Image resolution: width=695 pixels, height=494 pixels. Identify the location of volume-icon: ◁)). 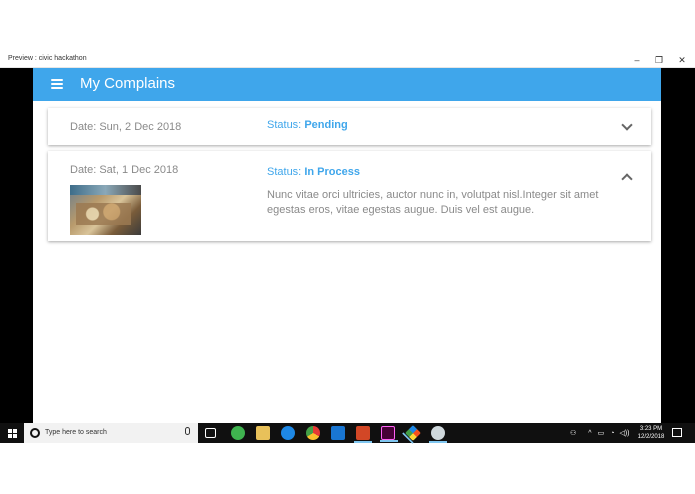
(624, 433).